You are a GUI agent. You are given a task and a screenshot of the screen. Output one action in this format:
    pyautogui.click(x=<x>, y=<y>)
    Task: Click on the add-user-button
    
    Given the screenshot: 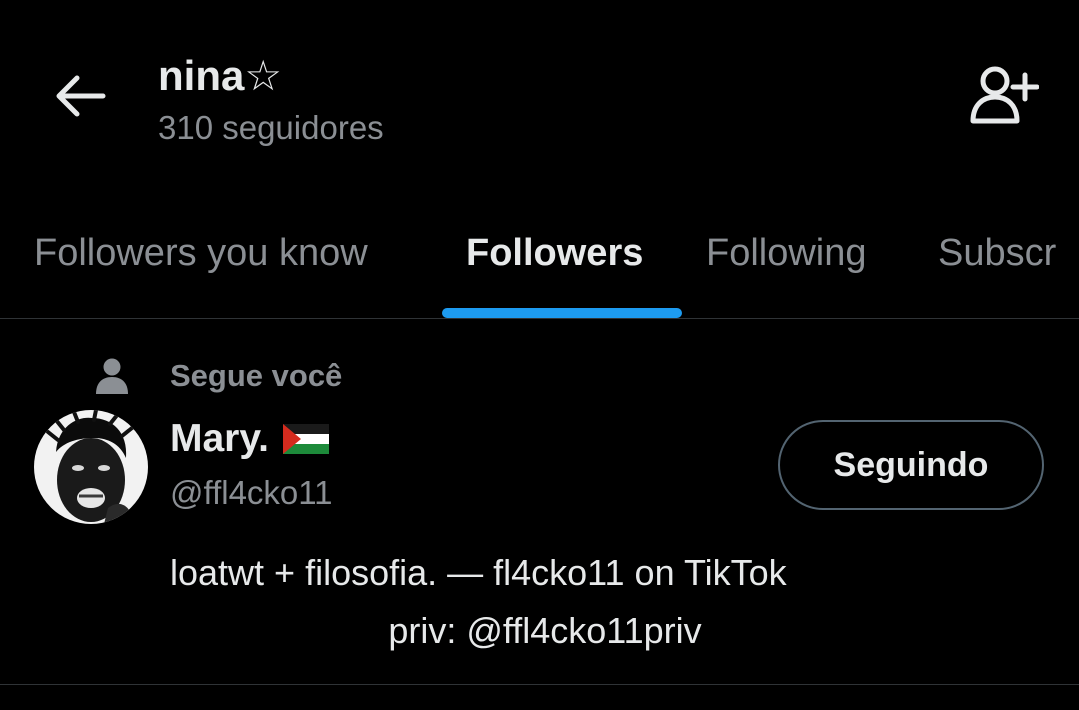 What is the action you would take?
    pyautogui.click(x=1004, y=94)
    